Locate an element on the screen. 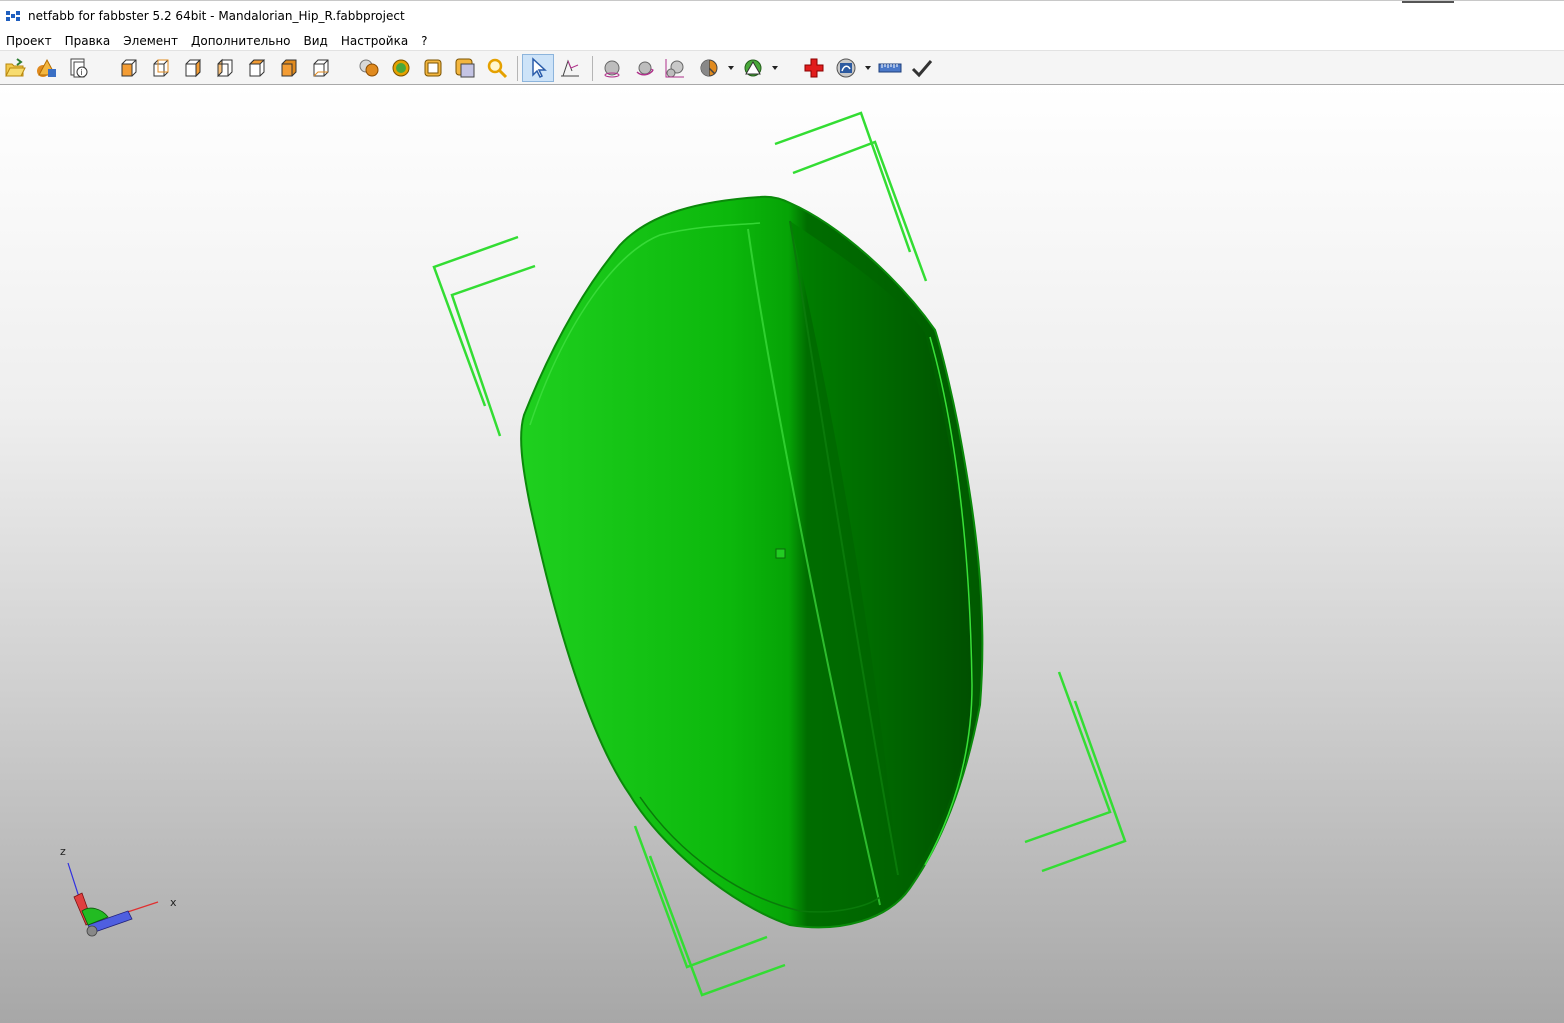  wireframe-view-icon is located at coordinates (433, 68).